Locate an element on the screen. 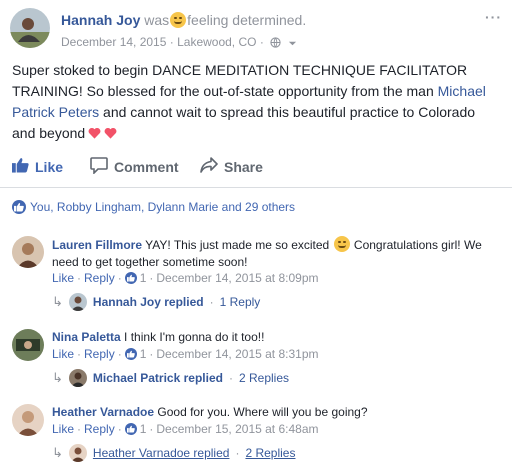  post-header-line: Hannah Joy was feeling determined. is located at coordinates (183, 20).